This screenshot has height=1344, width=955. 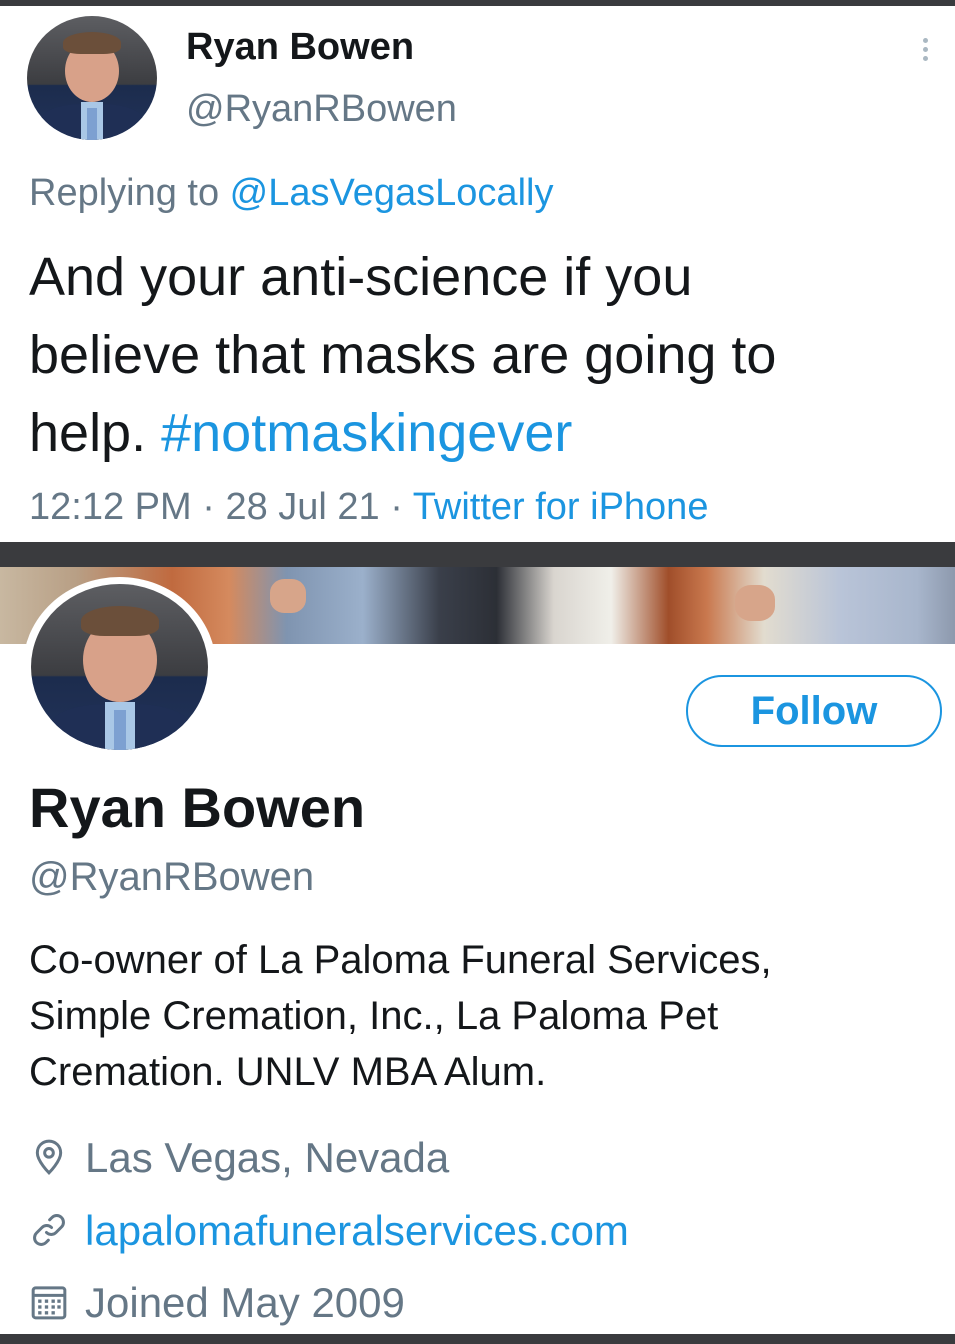 I want to click on website-link: lapalomafuneralservices.com, so click(x=357, y=1230).